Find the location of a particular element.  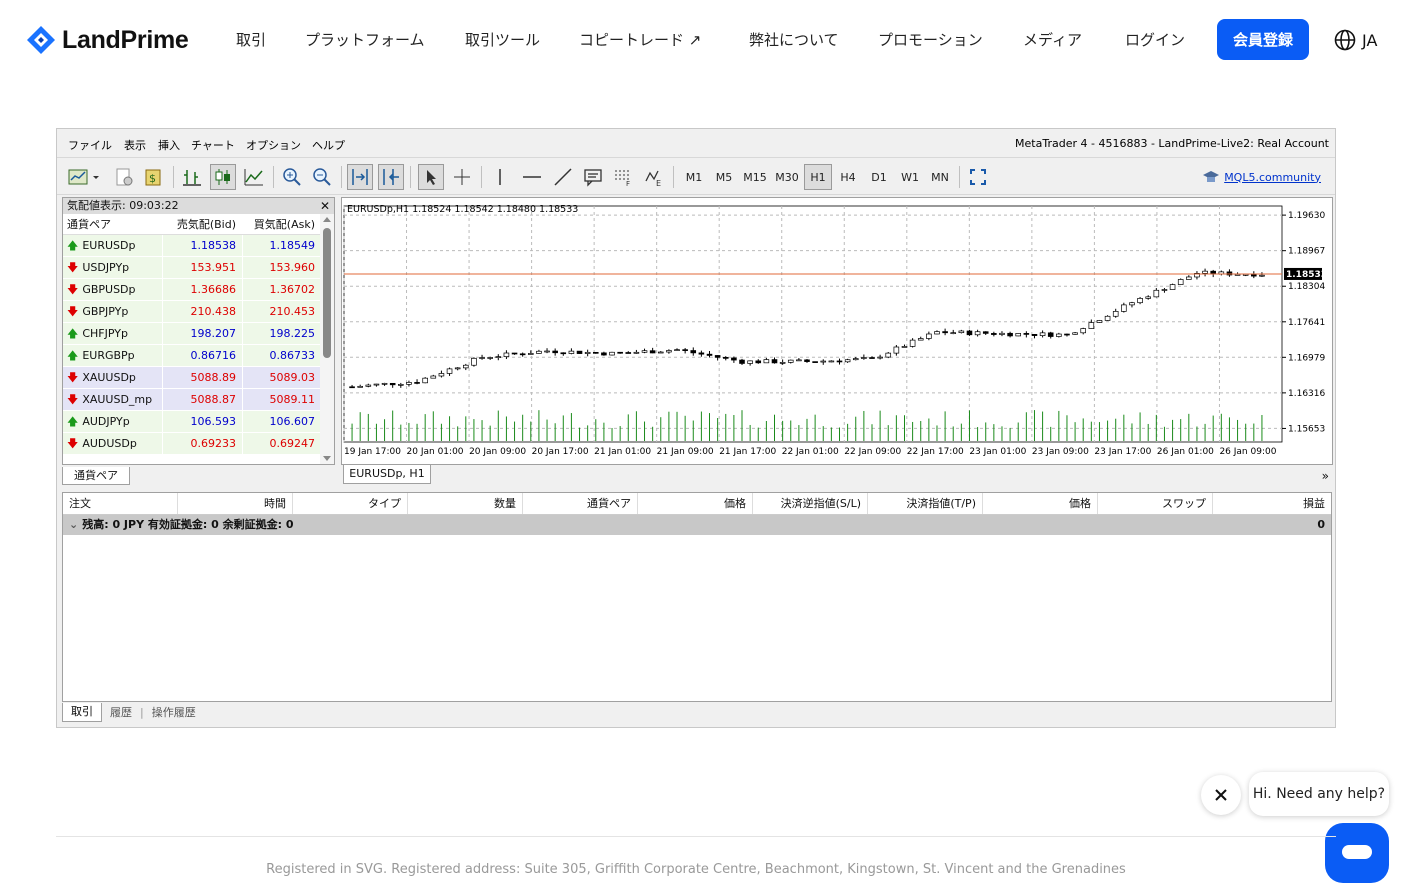

terminal-col-header: スワップ is located at coordinates (1155, 503).